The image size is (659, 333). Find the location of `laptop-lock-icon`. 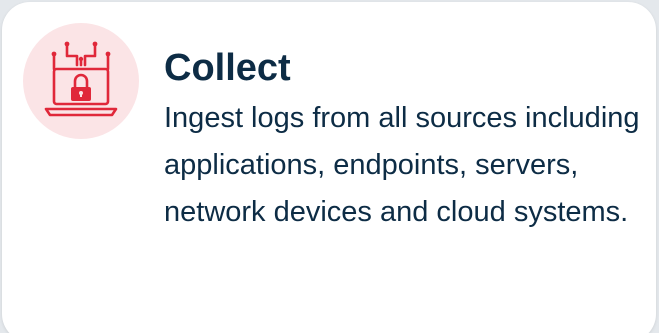

laptop-lock-icon is located at coordinates (81, 79).